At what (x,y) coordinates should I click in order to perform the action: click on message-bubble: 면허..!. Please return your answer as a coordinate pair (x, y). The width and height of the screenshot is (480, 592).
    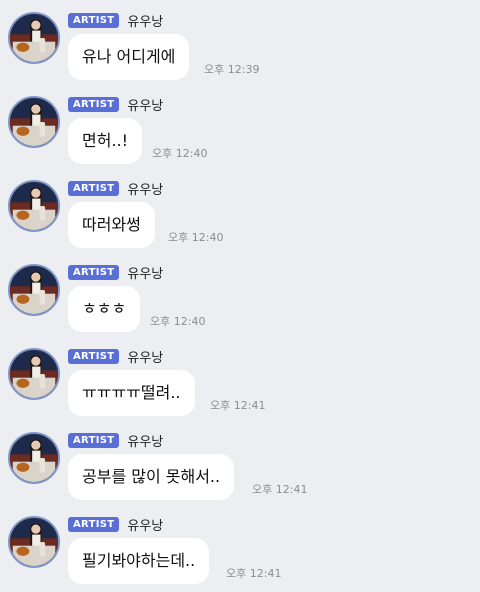
    Looking at the image, I should click on (105, 141).